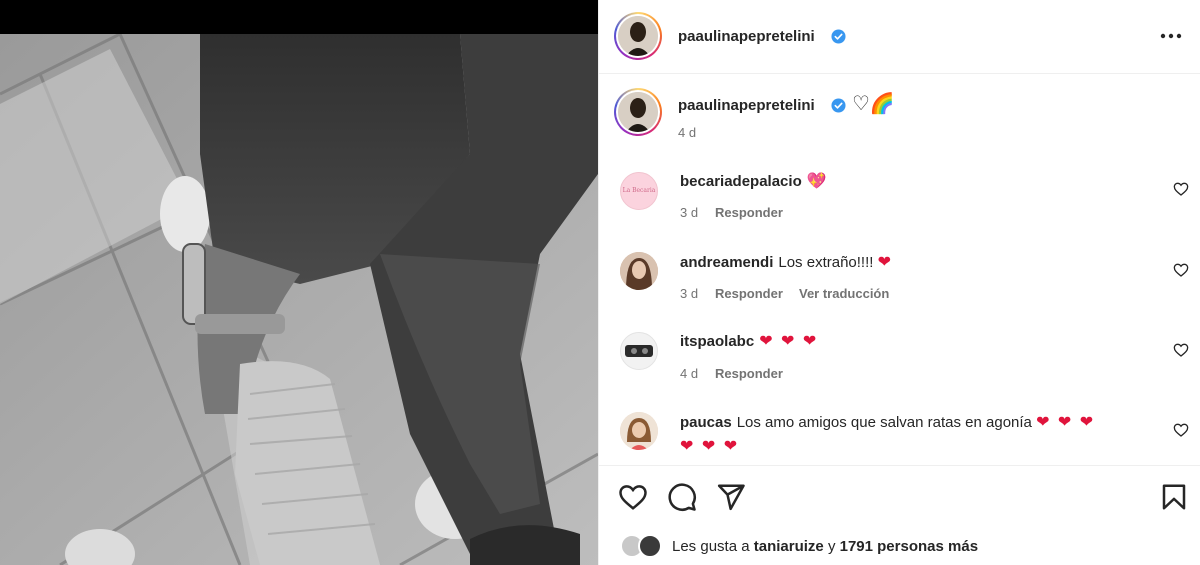  What do you see at coordinates (899, 37) in the screenshot?
I see `post-header: paaulinapepretelini` at bounding box center [899, 37].